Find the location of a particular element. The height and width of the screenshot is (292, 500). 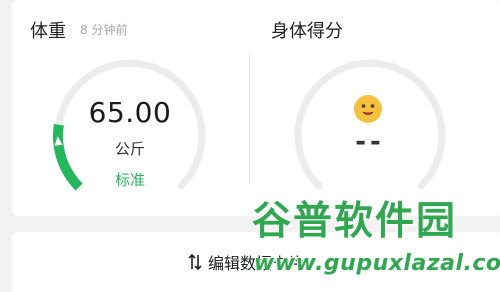

watermark: 谷普软件园 www.gupuxlazal.com is located at coordinates (375, 239).